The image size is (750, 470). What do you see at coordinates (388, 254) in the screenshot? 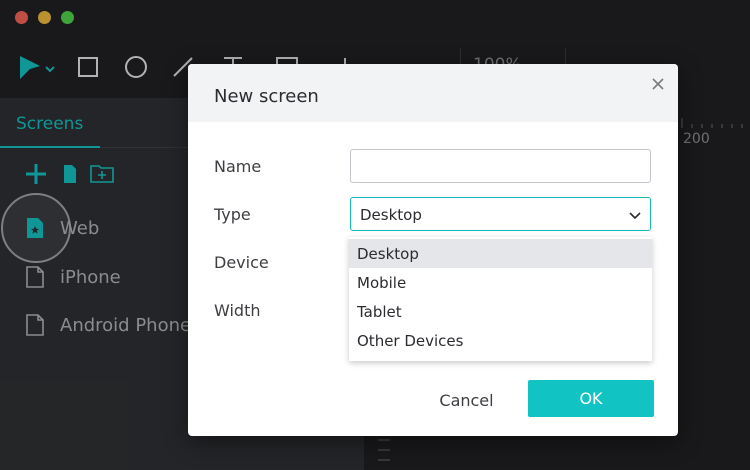
I see `type-option-label: Desktop` at bounding box center [388, 254].